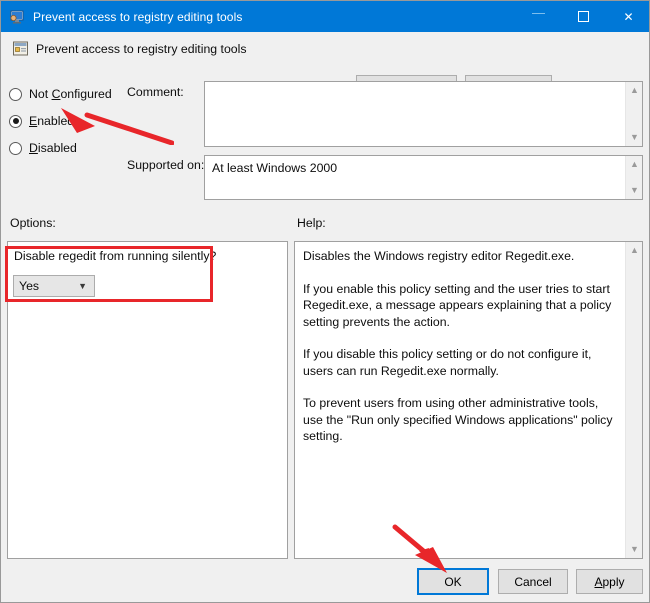  Describe the element at coordinates (633, 114) in the screenshot. I see `comment-scrollbar: ▲ ▼` at that location.